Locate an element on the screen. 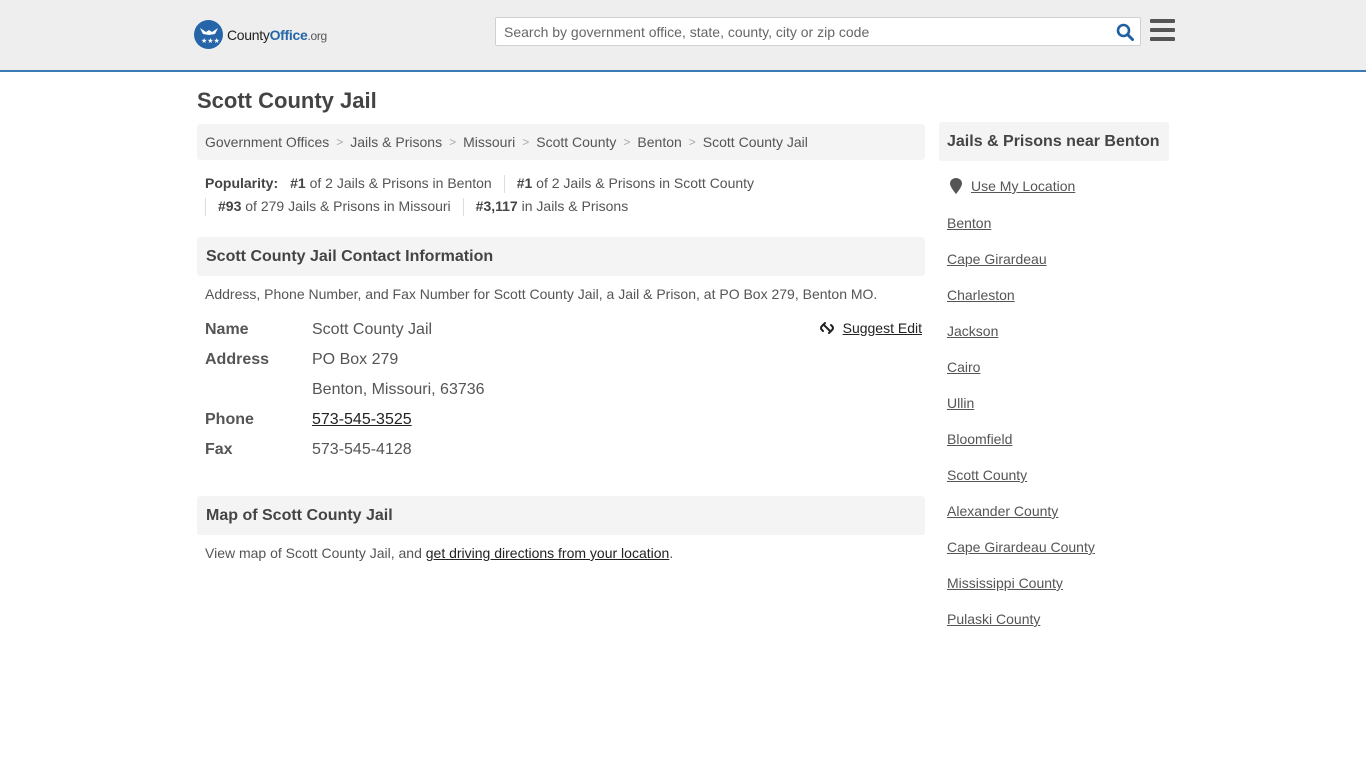 Image resolution: width=1366 pixels, height=768 pixels. list-item: Cape Girardeau County is located at coordinates (1021, 556).